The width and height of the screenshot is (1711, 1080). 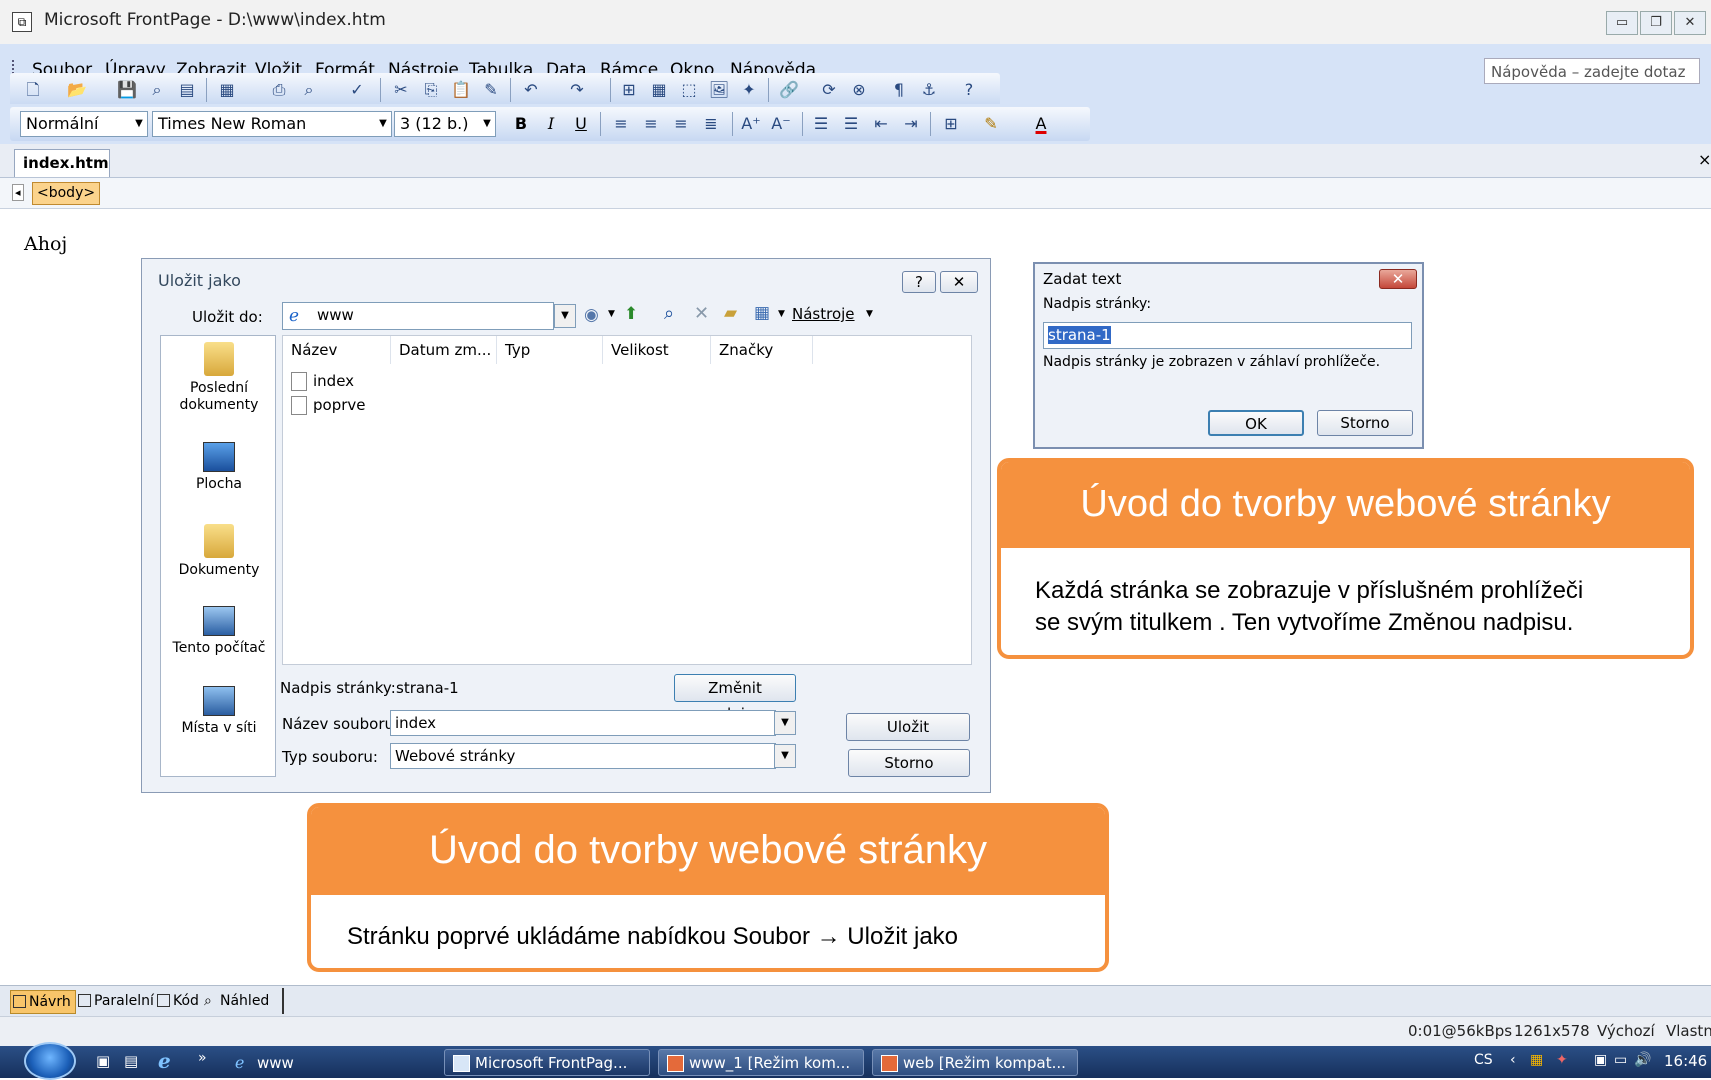 I want to click on stop-icon: ⊗, so click(x=859, y=90).